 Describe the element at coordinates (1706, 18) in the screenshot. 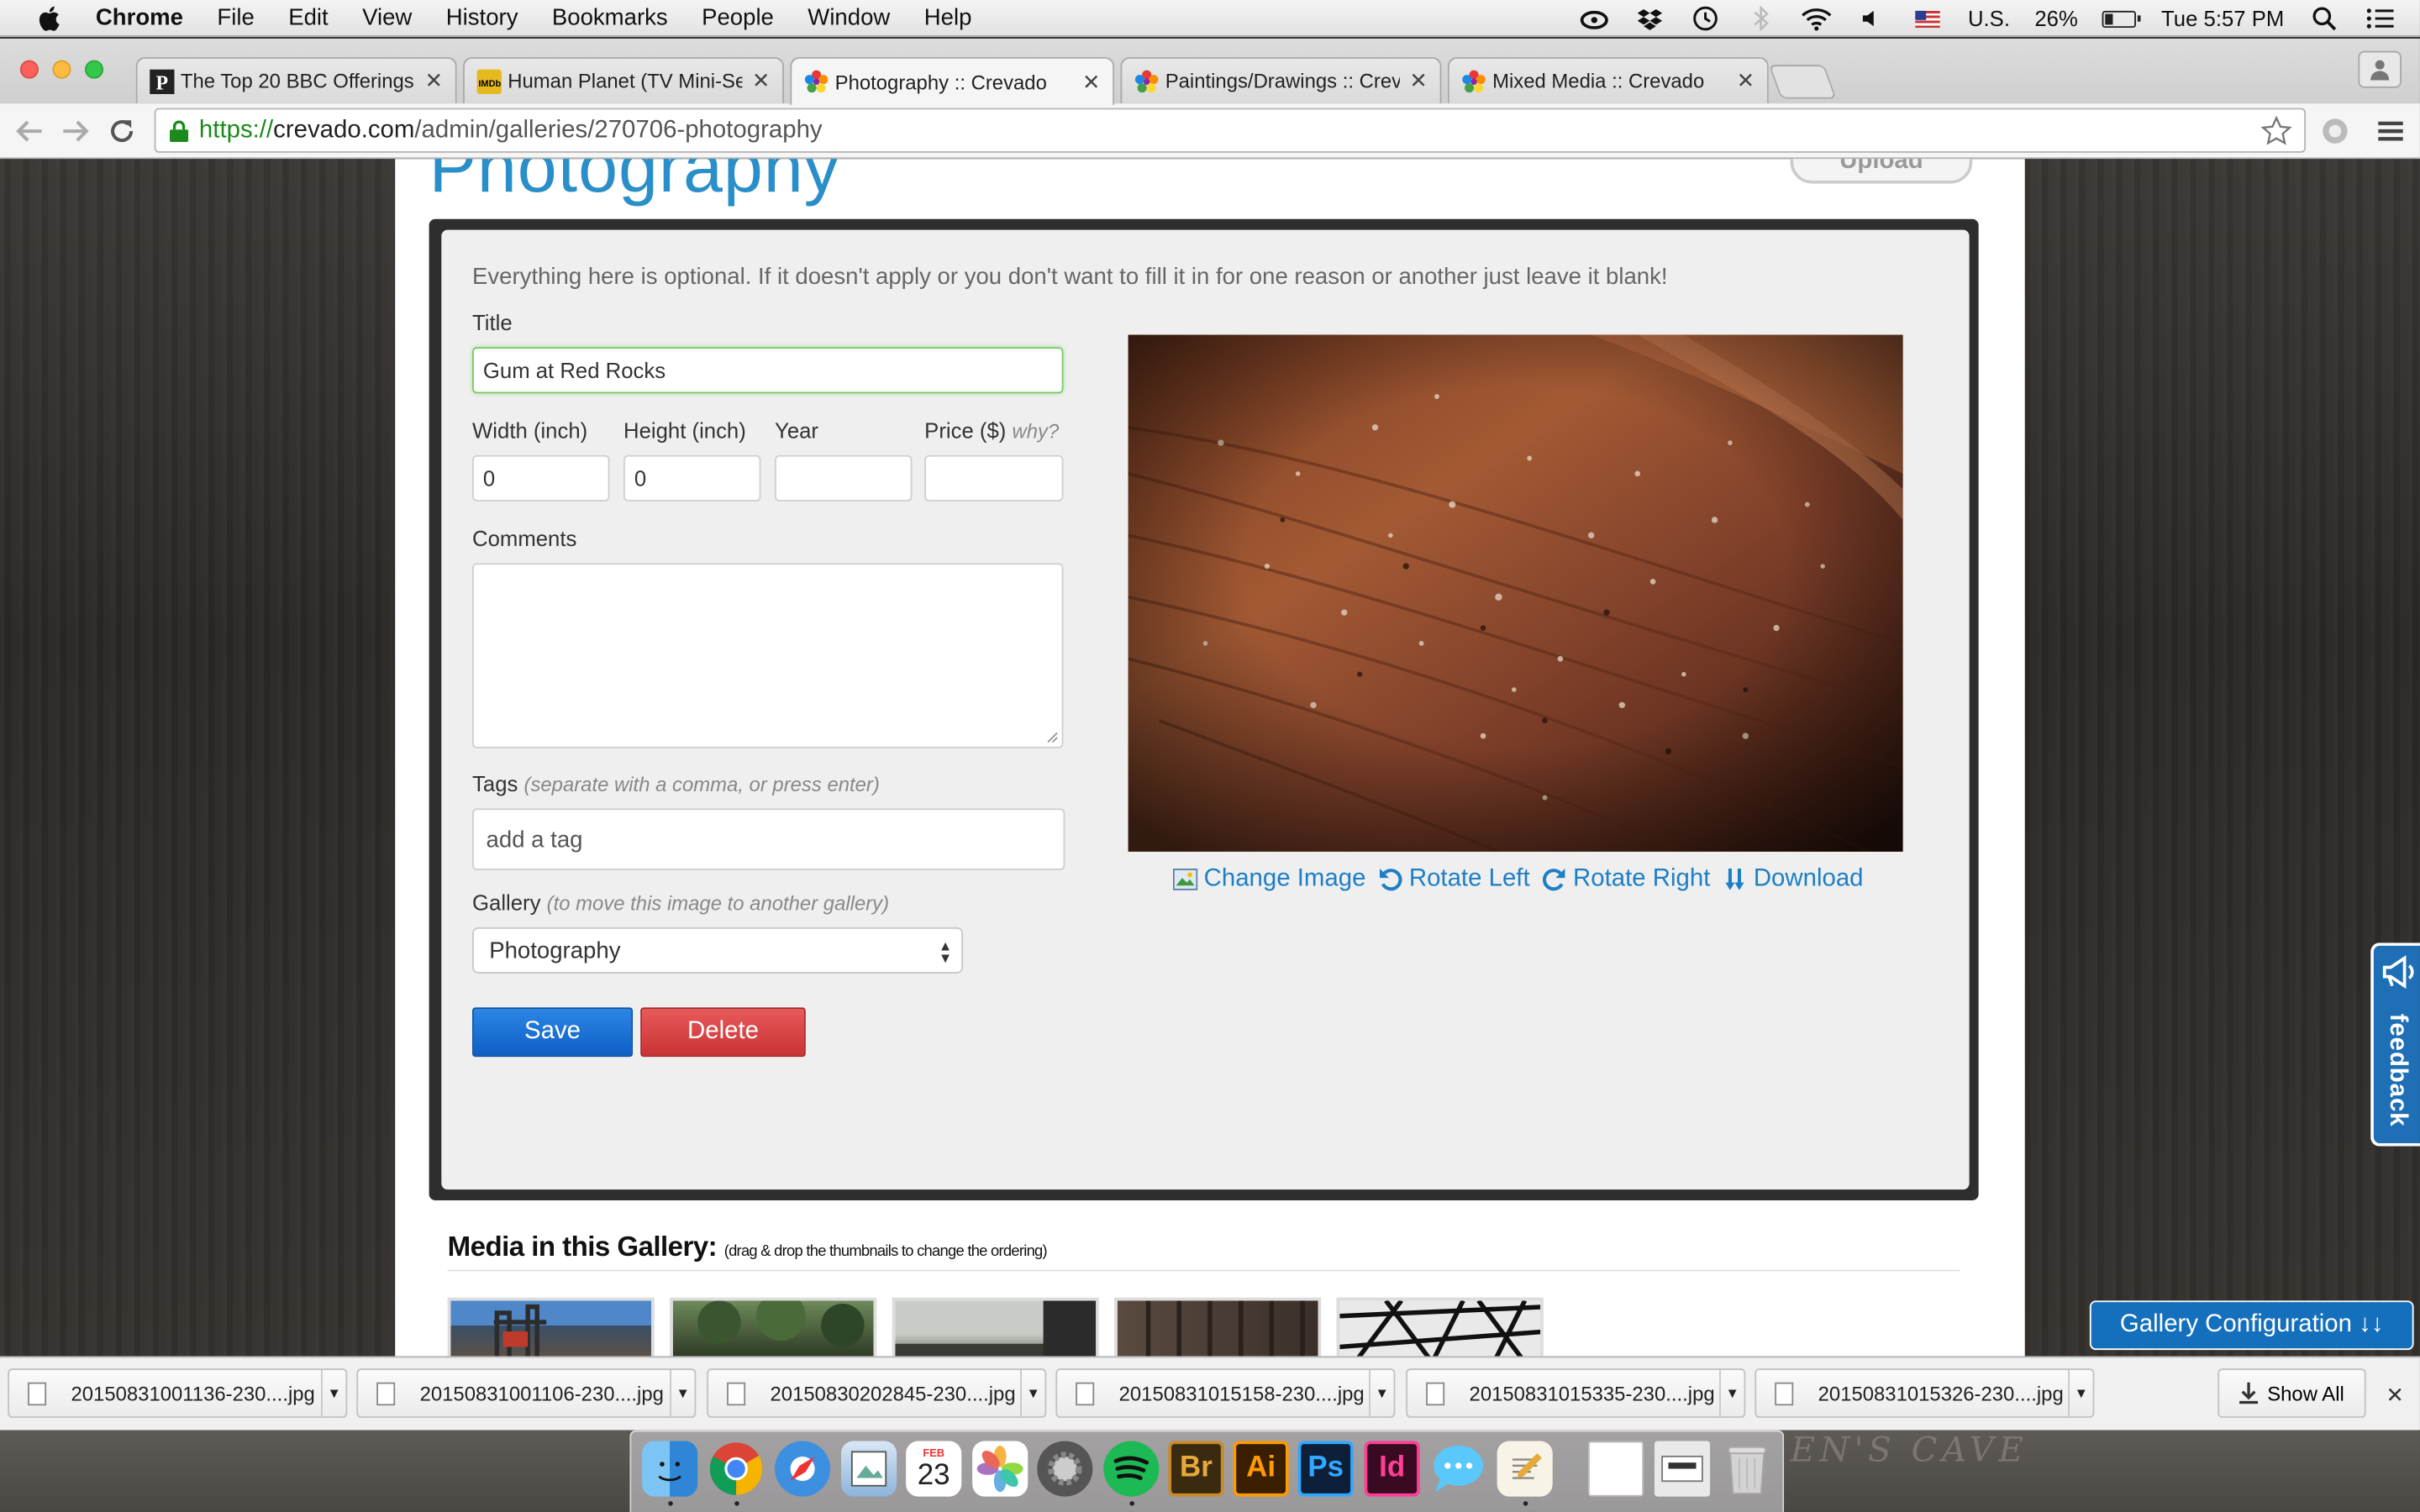

I see `time-machine-icon` at that location.